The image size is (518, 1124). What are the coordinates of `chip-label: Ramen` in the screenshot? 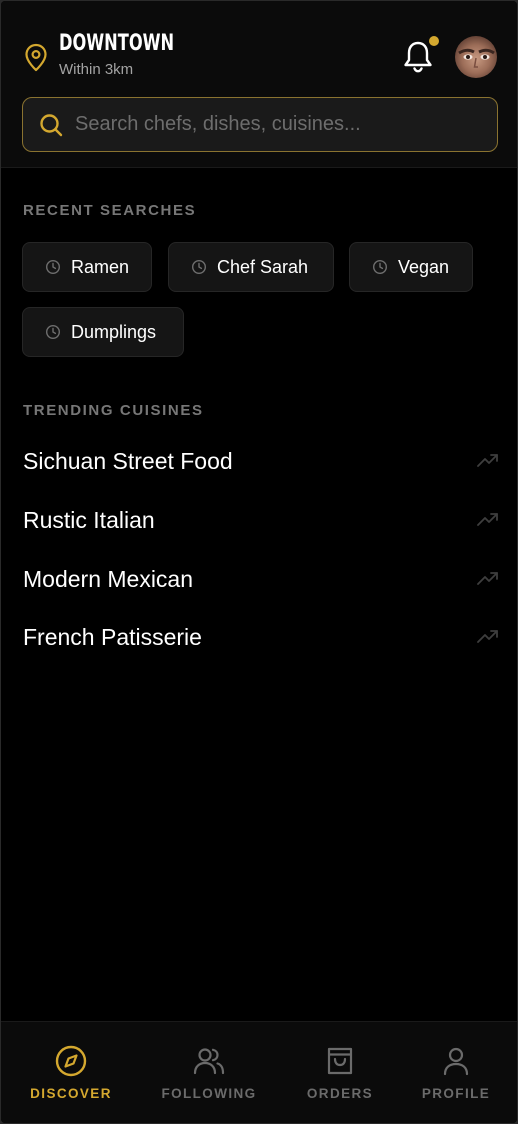 It's located at (100, 266).